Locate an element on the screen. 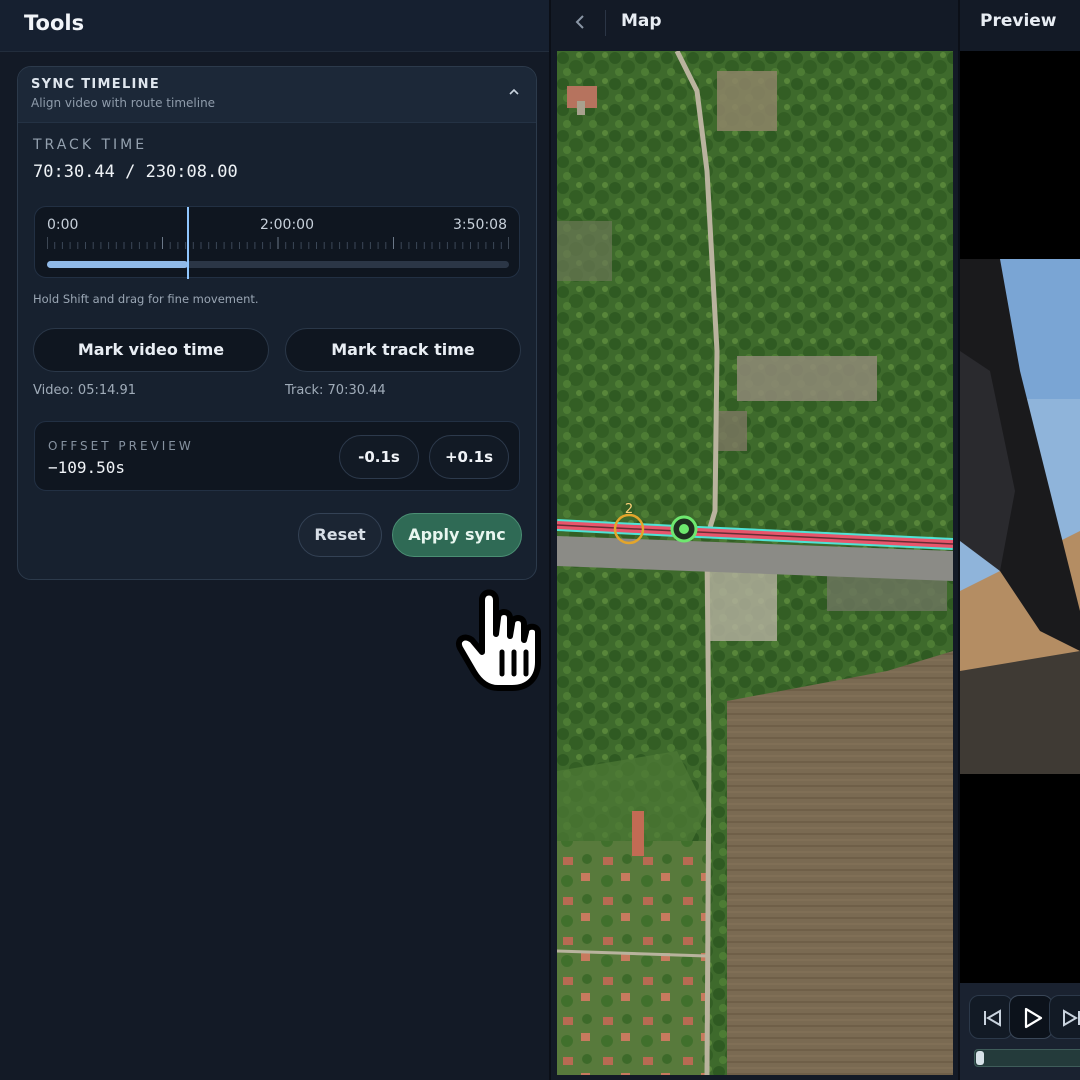  map-header-separator is located at coordinates (605, 23).